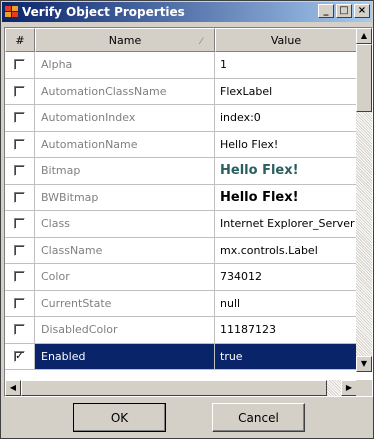 The width and height of the screenshot is (374, 439). I want to click on property-value: mx.controls.Label, so click(269, 250).